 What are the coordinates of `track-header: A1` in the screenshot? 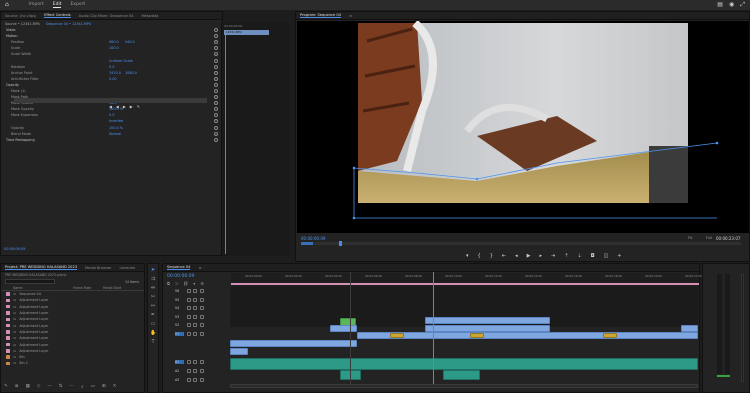 It's located at (201, 362).